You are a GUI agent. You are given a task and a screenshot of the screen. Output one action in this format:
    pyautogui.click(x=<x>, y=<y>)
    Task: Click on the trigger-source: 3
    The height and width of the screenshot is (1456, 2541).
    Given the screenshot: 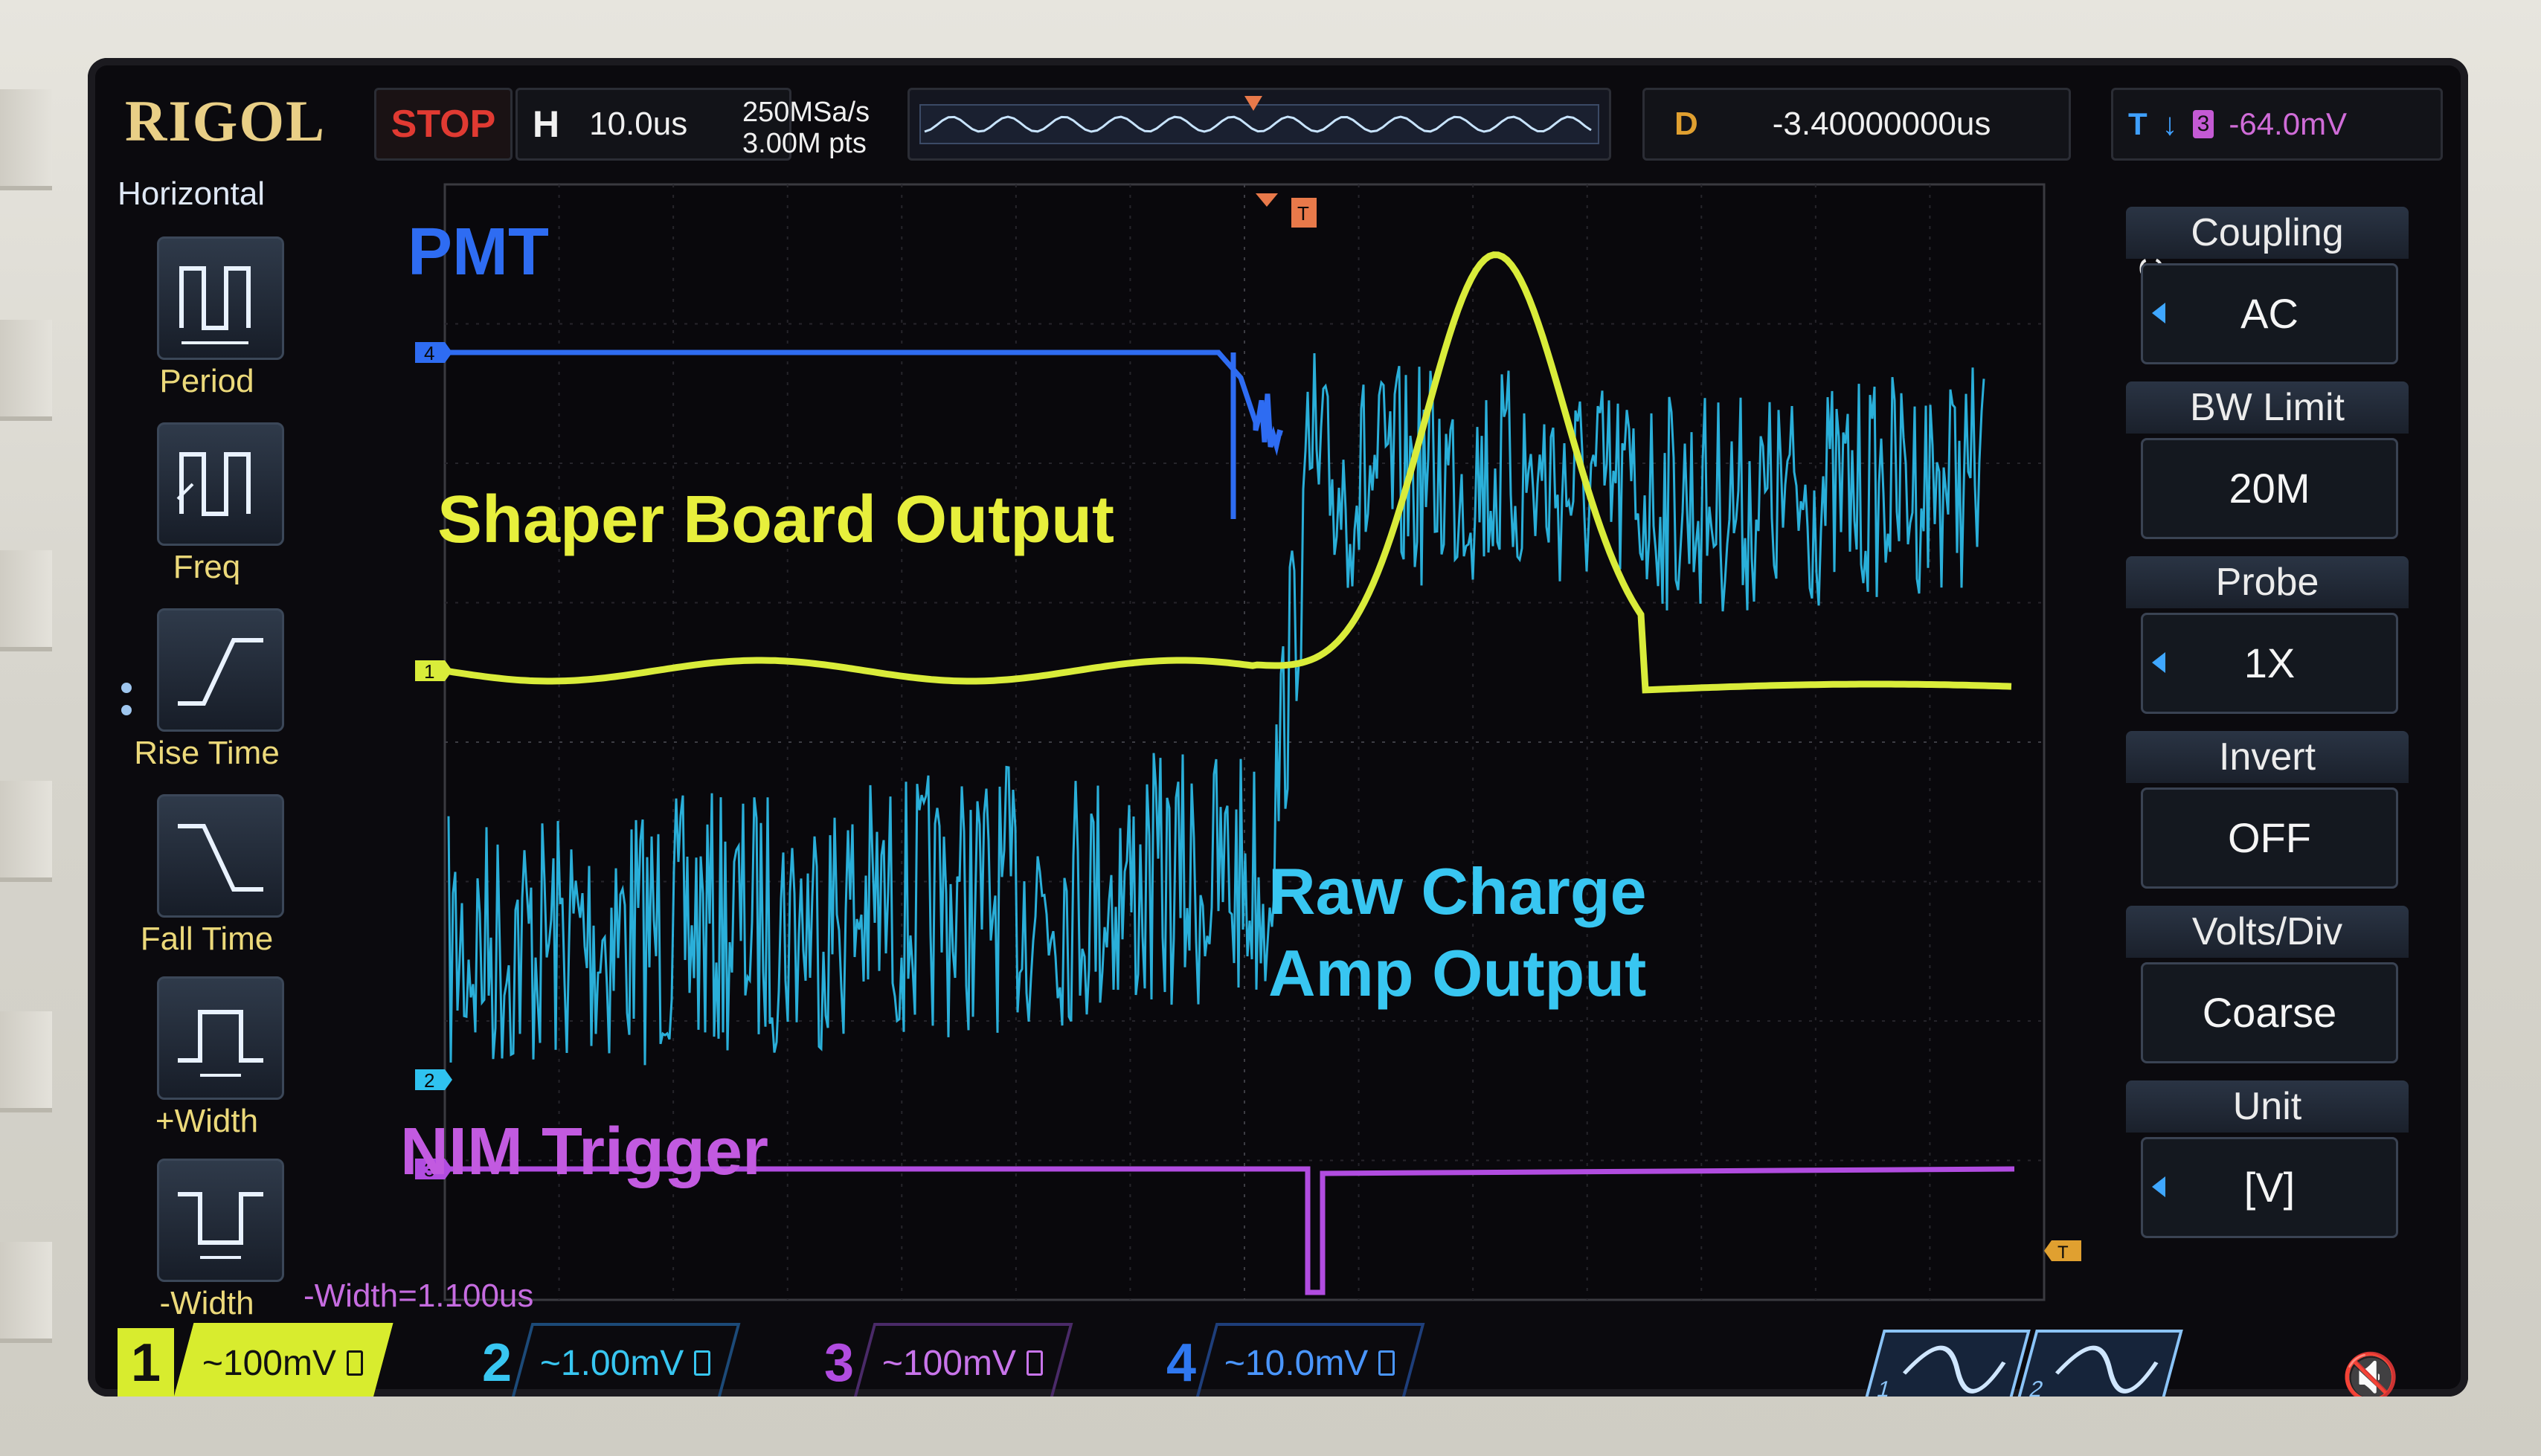 What is the action you would take?
    pyautogui.click(x=2203, y=124)
    